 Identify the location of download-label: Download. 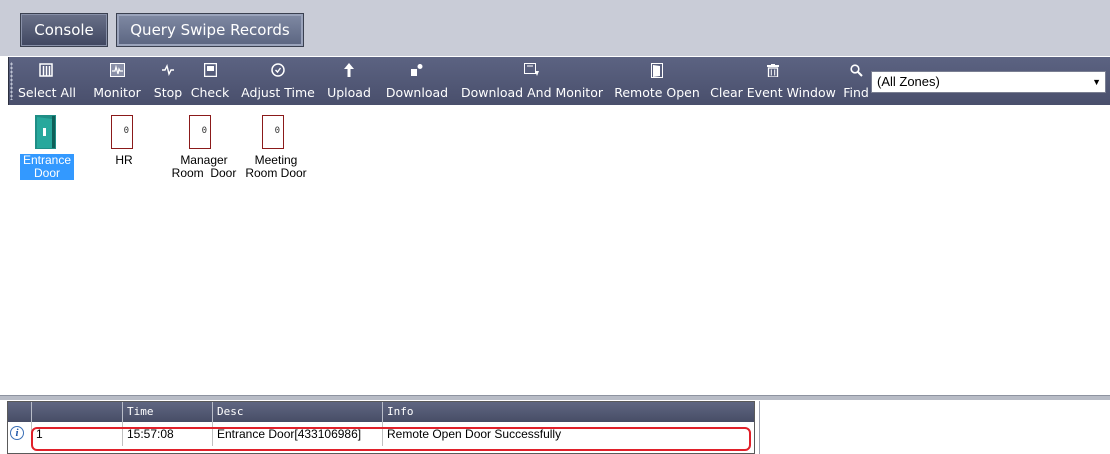
(417, 92).